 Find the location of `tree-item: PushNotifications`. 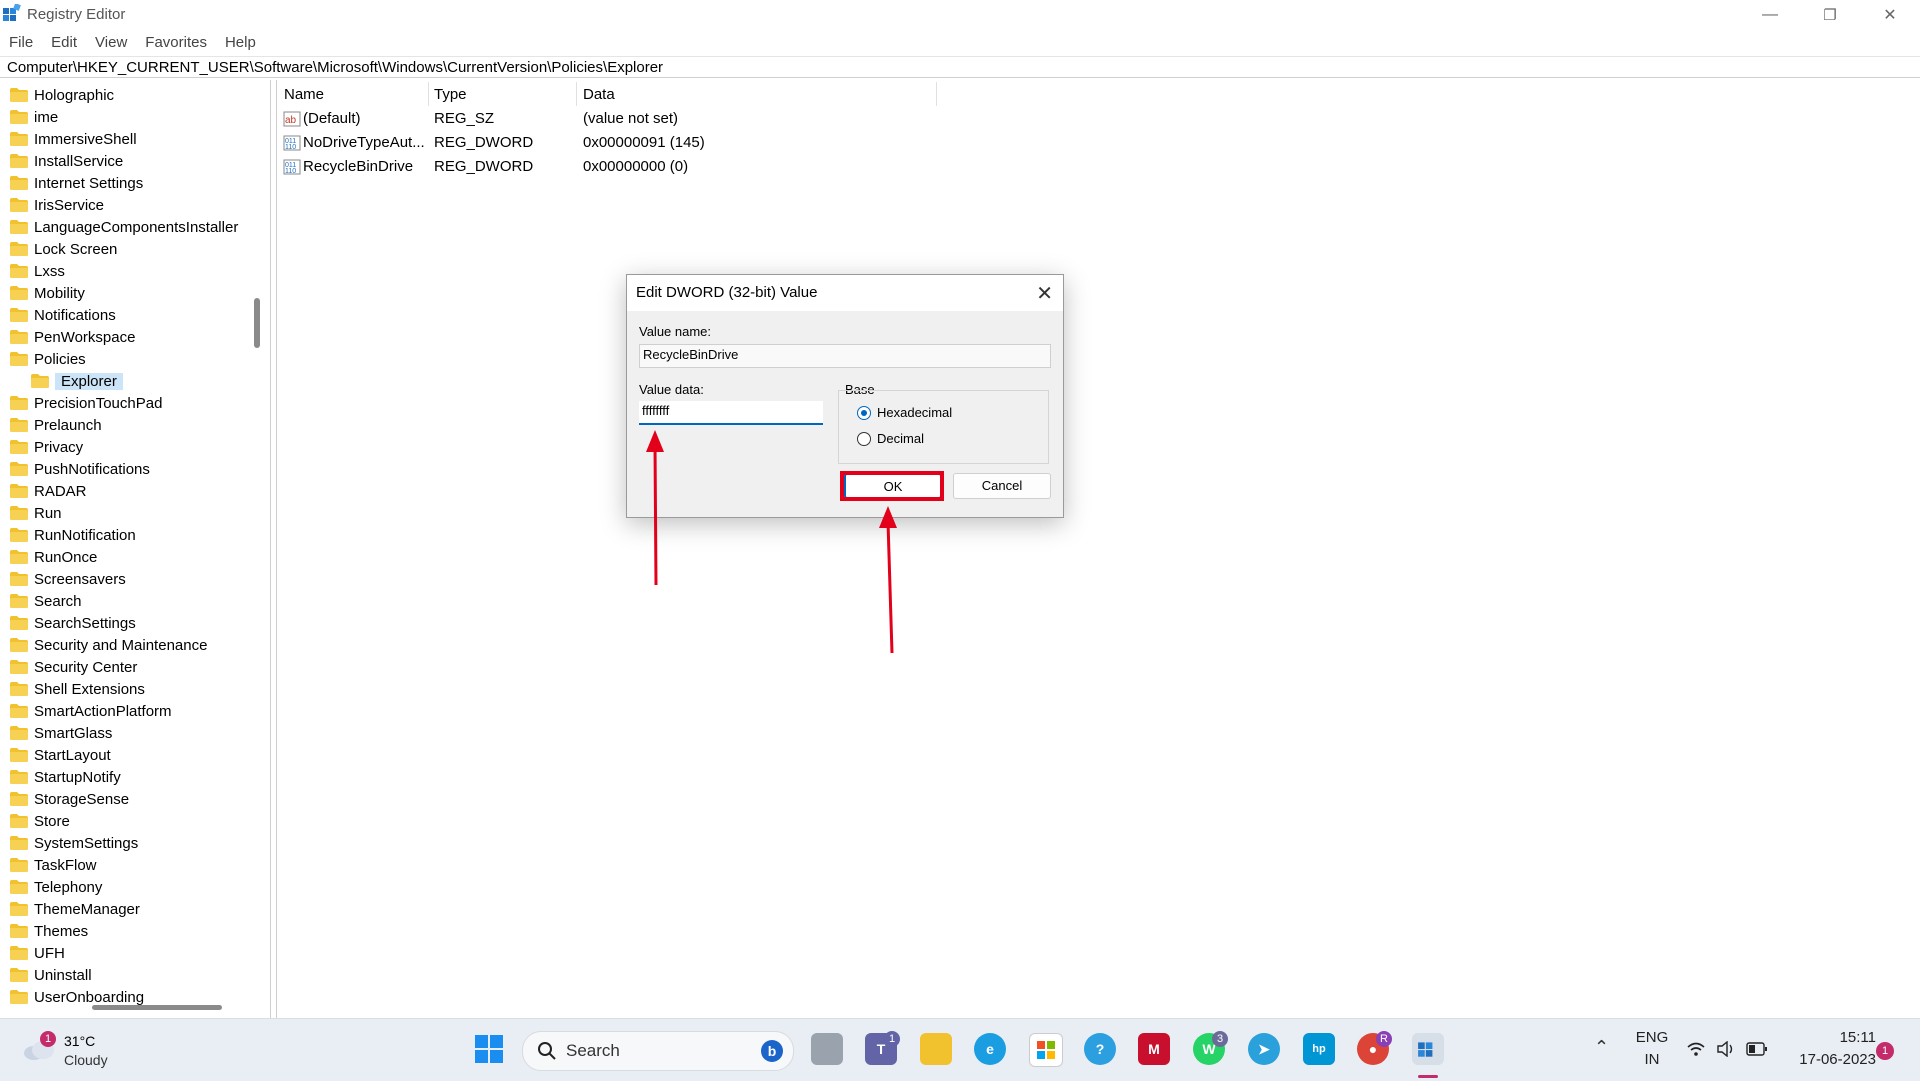

tree-item: PushNotifications is located at coordinates (80, 469).